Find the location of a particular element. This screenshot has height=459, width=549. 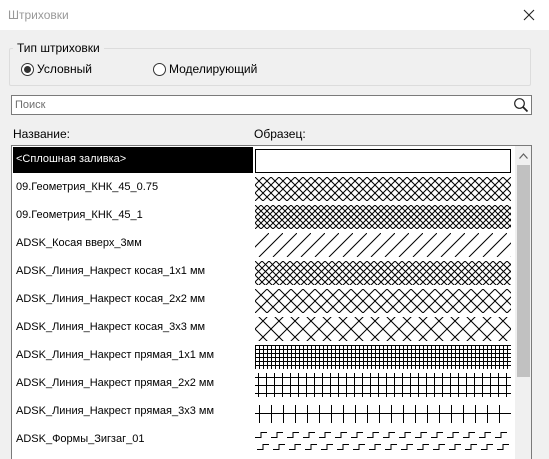

hatch-name: ADSK_Линия_Накрест косая_2х2 мм is located at coordinates (111, 299).